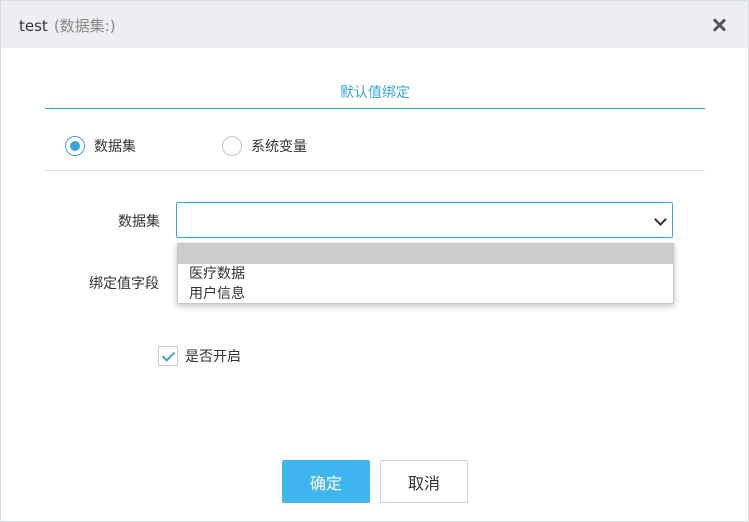 The image size is (749, 522). Describe the element at coordinates (33, 26) in the screenshot. I see `dialog-title-text: test` at that location.